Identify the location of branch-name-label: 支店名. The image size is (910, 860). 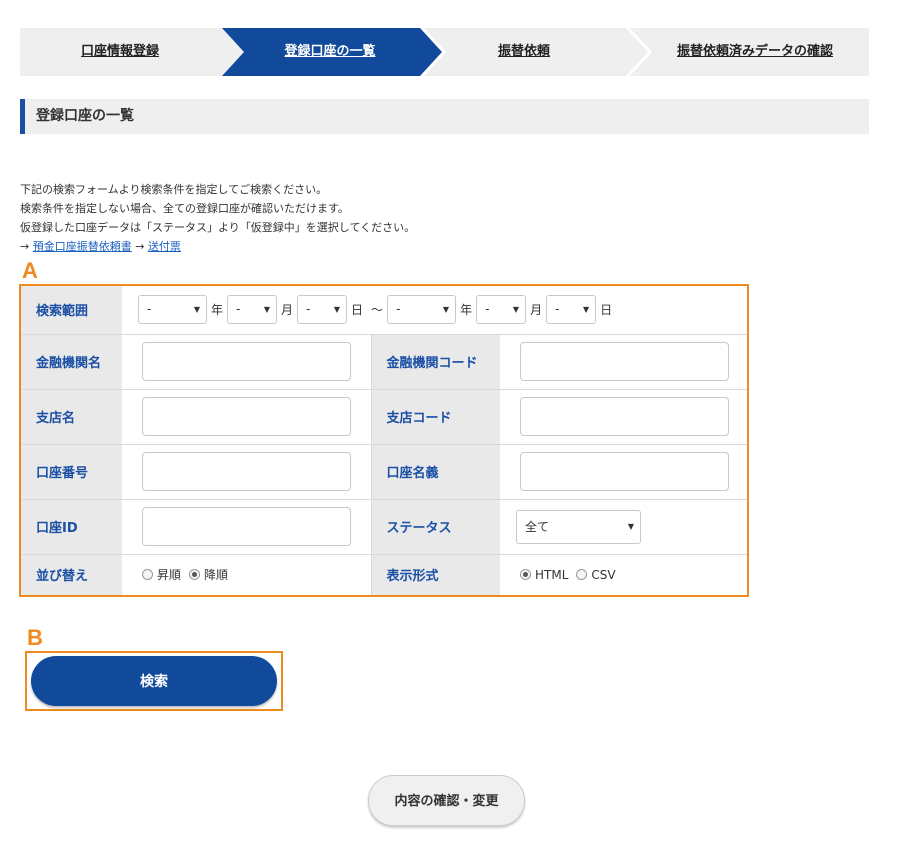
(71, 417).